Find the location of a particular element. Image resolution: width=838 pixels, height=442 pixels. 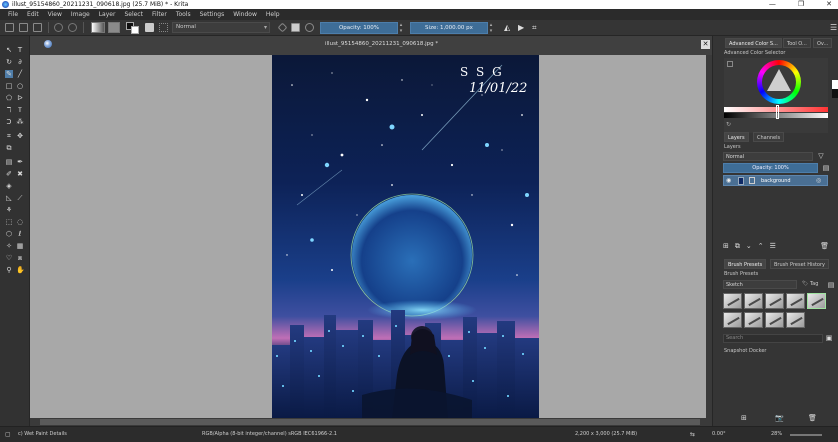

delete-snapshot-icon: 🗑 is located at coordinates (812, 418).